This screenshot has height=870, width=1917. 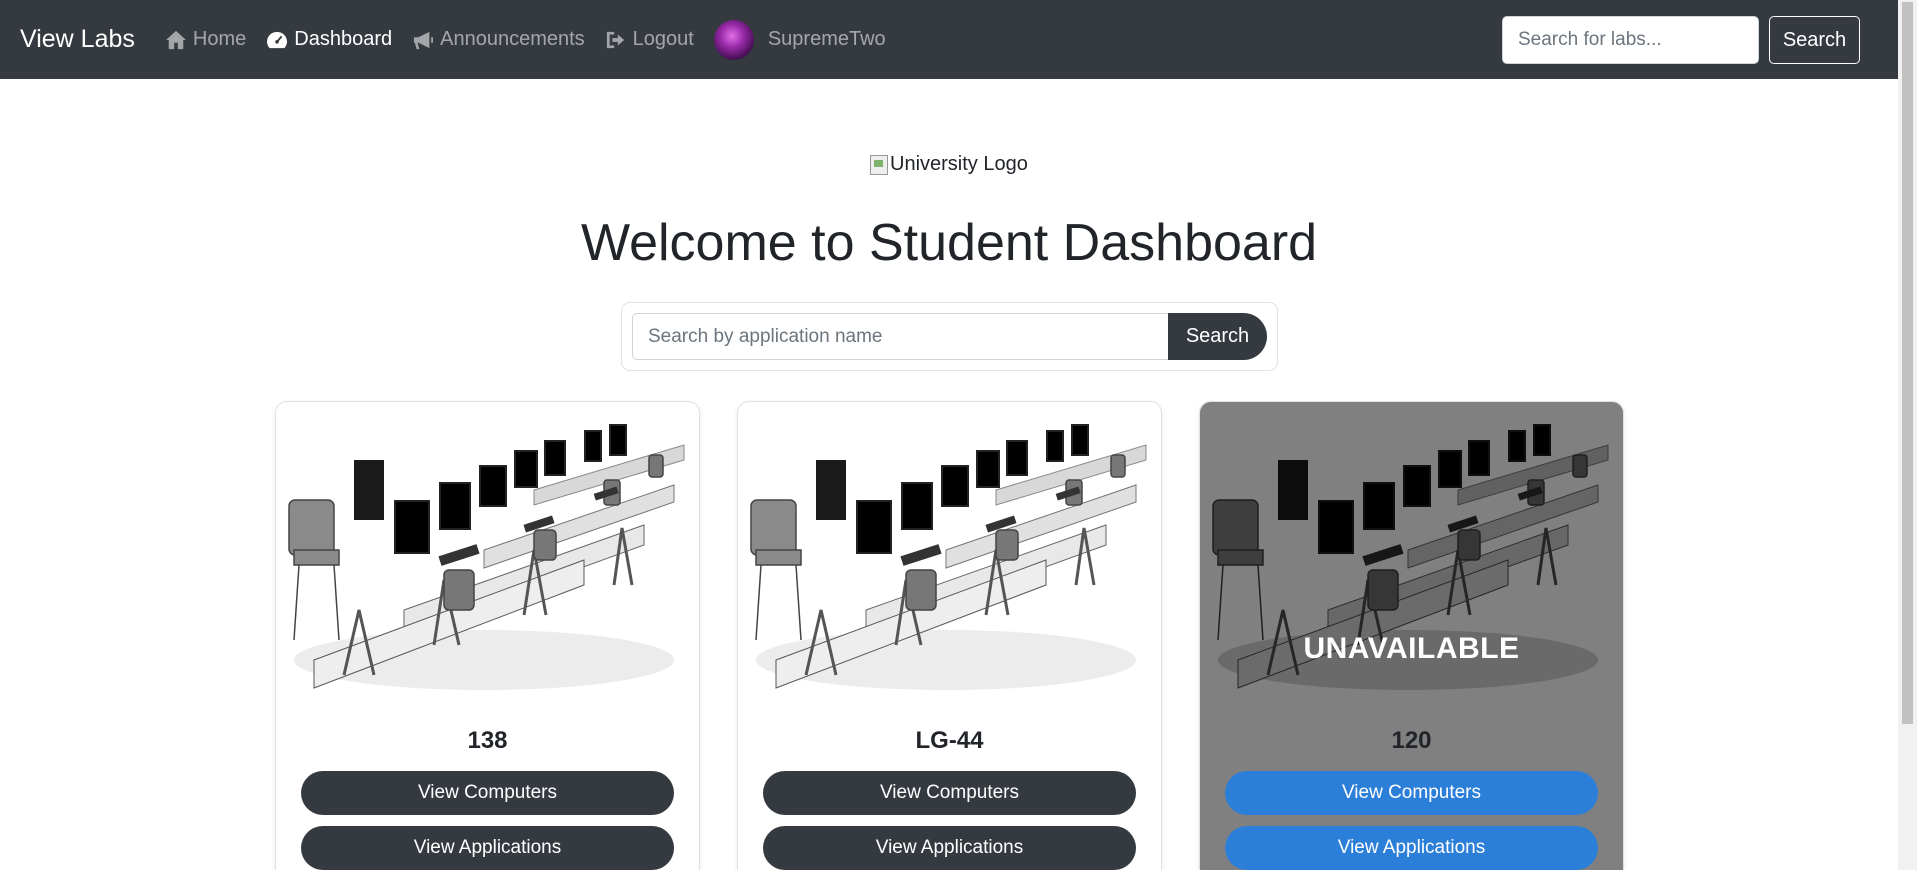 What do you see at coordinates (948, 557) in the screenshot?
I see `lab-image` at bounding box center [948, 557].